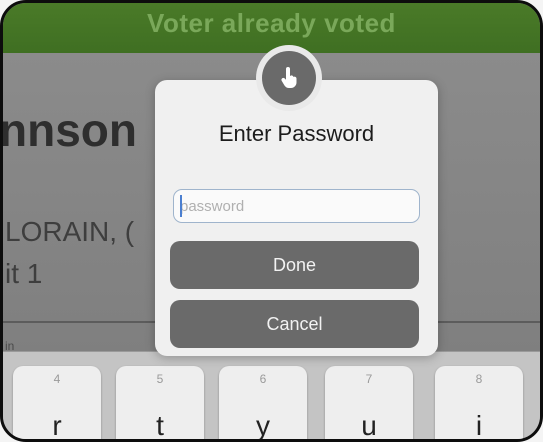 The width and height of the screenshot is (543, 442). I want to click on voter-unit-fragment: it 1, so click(24, 273).